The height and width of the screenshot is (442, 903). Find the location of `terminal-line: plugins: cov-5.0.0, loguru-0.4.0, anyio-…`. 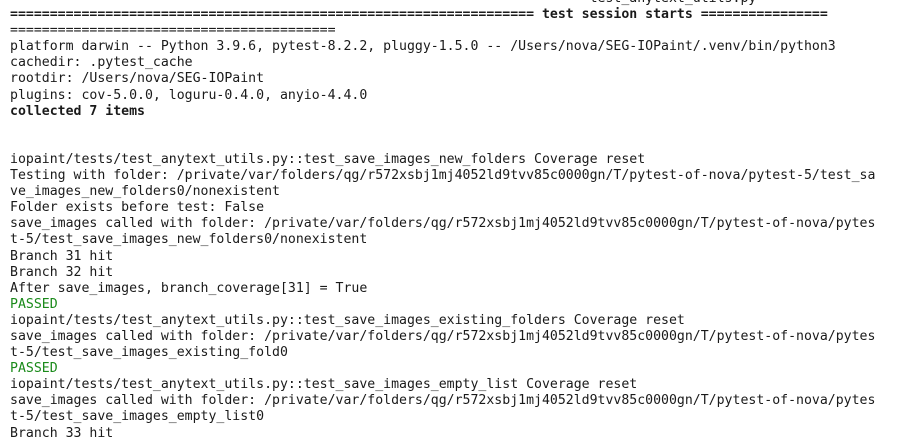

terminal-line: plugins: cov-5.0.0, loguru-0.4.0, anyio-… is located at coordinates (189, 95).